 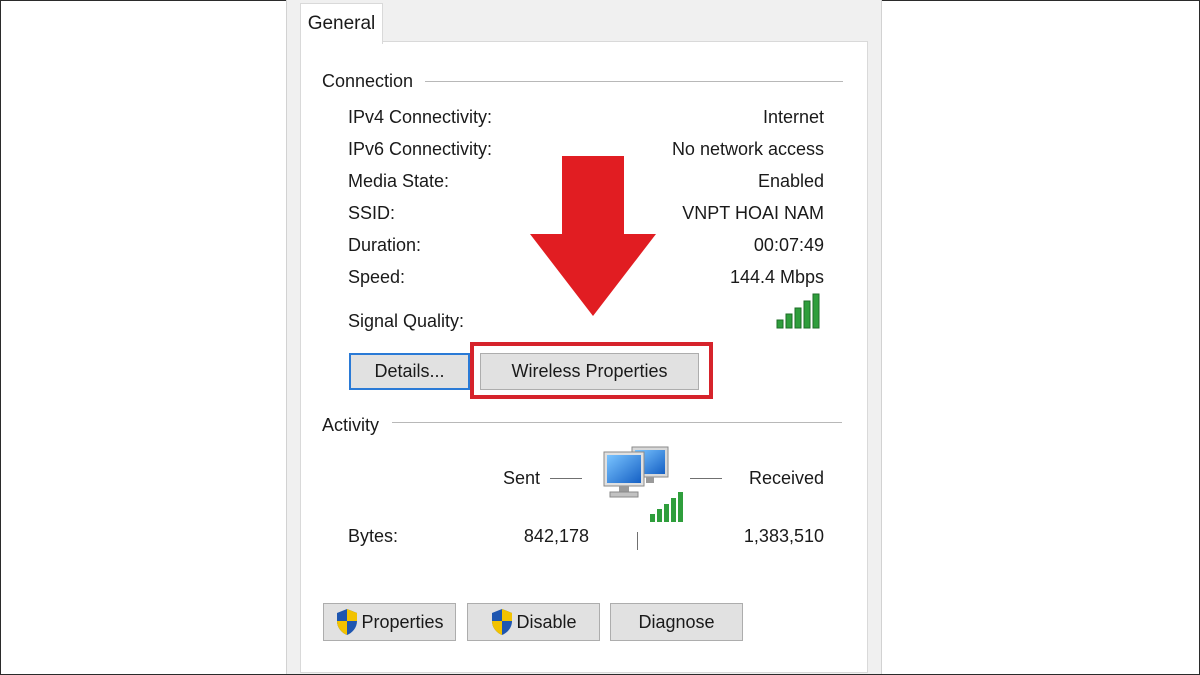 I want to click on connection-title: Connection, so click(x=371, y=81).